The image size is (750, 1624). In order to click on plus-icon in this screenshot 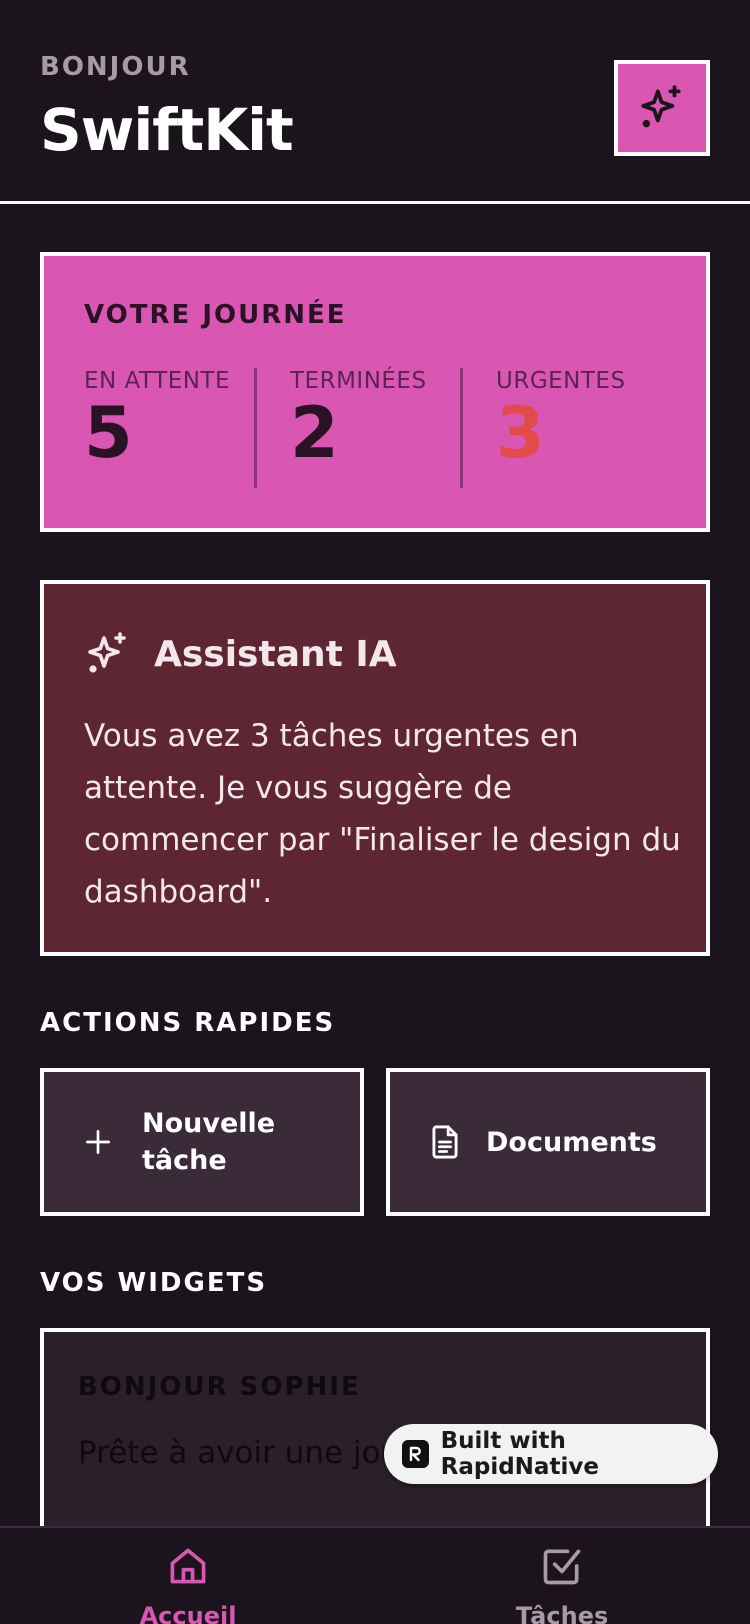, I will do `click(98, 1142)`.